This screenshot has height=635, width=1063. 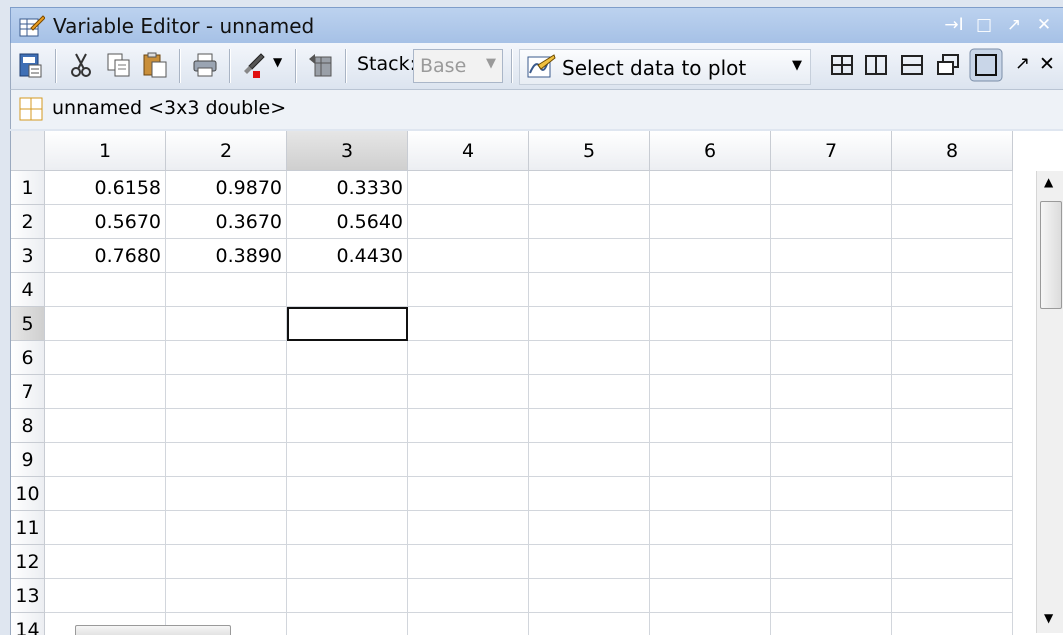 I want to click on grid-cell: 0.9870, so click(x=226, y=188).